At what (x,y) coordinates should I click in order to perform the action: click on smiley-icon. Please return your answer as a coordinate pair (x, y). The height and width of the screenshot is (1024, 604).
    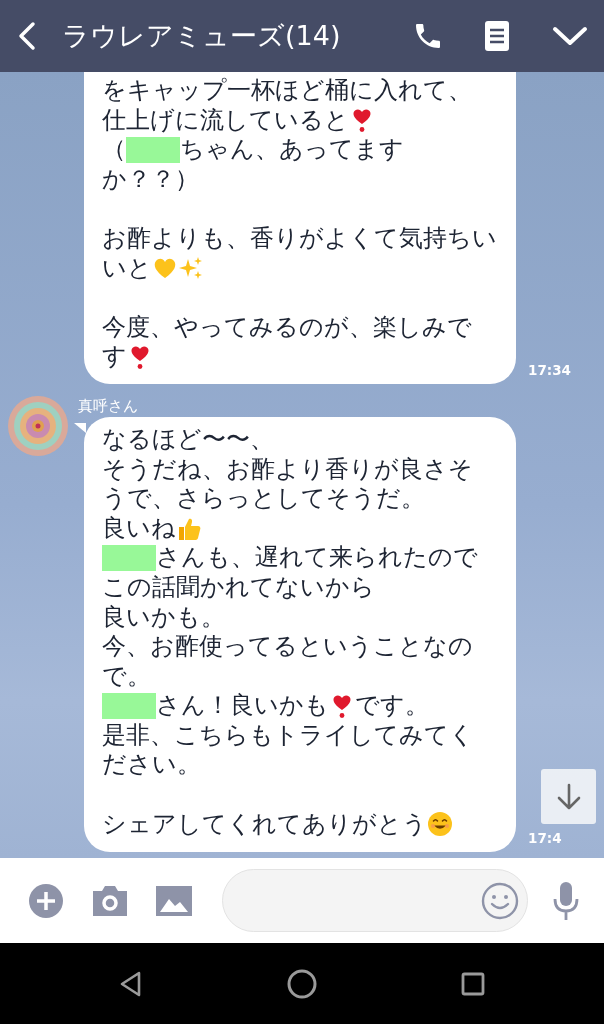
    Looking at the image, I should click on (500, 900).